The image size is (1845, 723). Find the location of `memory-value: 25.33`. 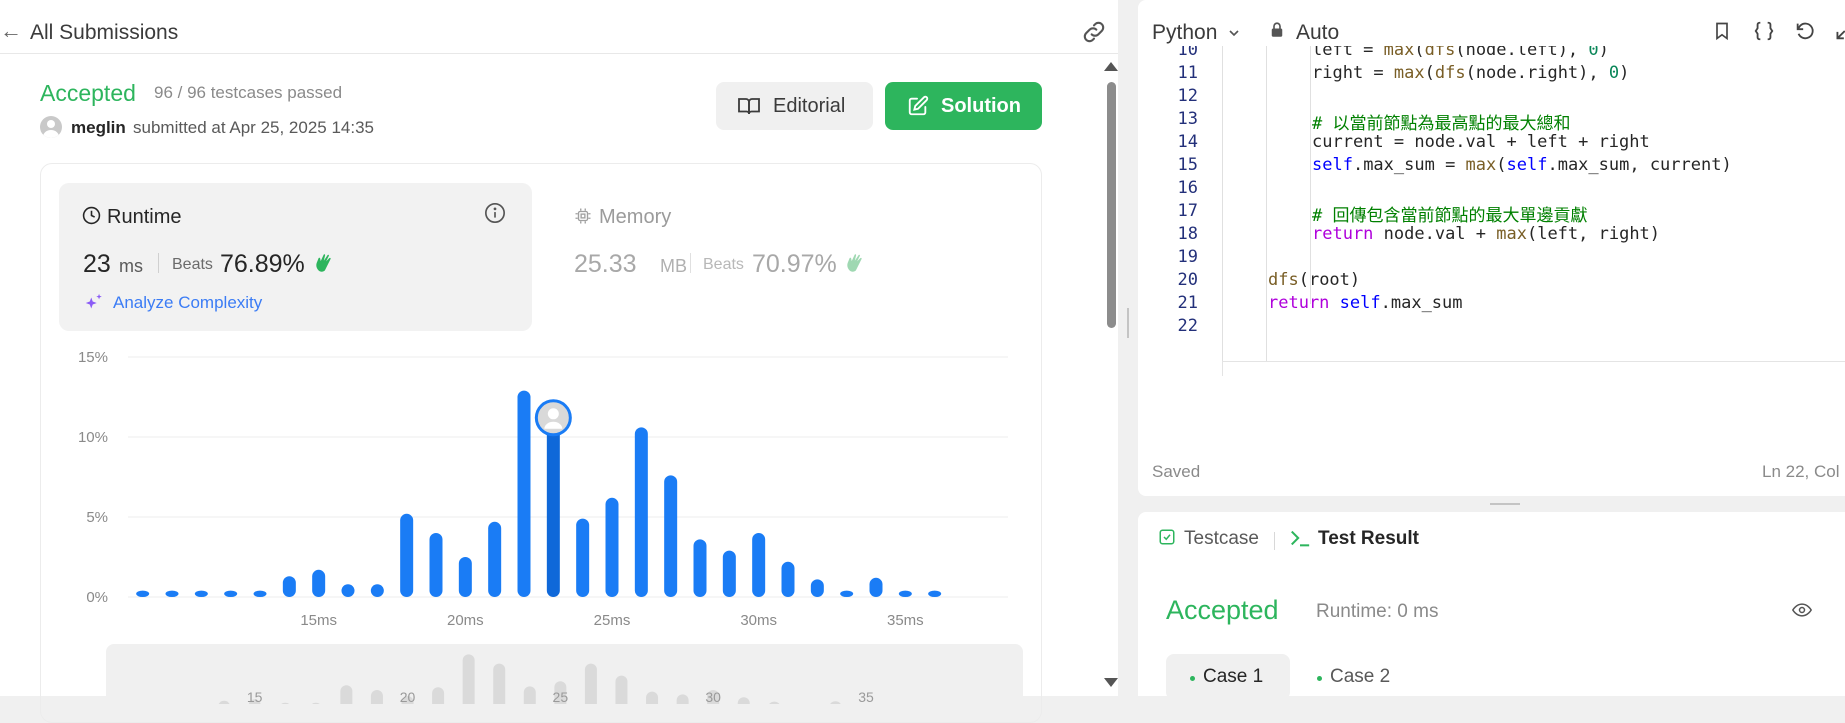

memory-value: 25.33 is located at coordinates (605, 264).